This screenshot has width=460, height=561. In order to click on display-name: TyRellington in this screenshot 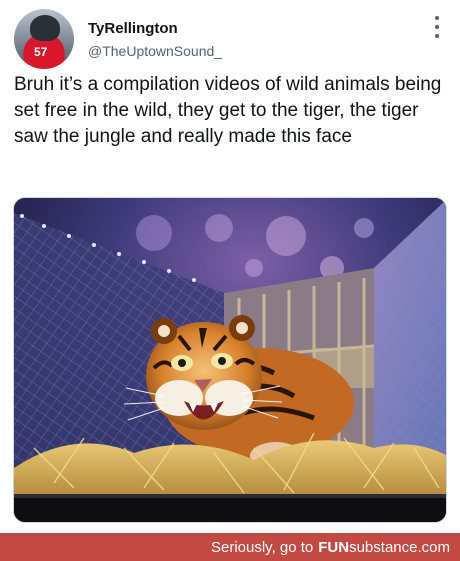, I will do `click(133, 28)`.